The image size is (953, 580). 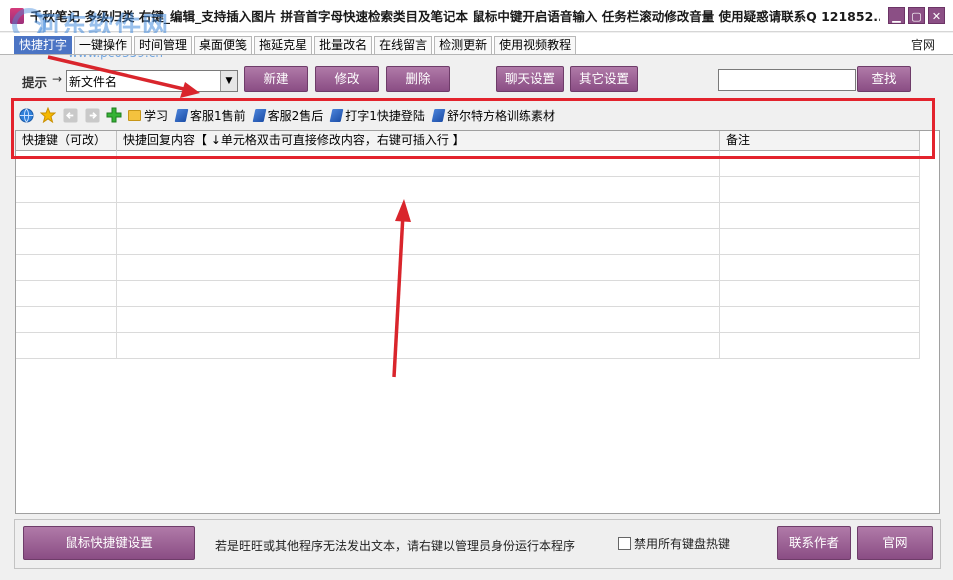 What do you see at coordinates (218, 115) in the screenshot?
I see `category-label: 客服1售前` at bounding box center [218, 115].